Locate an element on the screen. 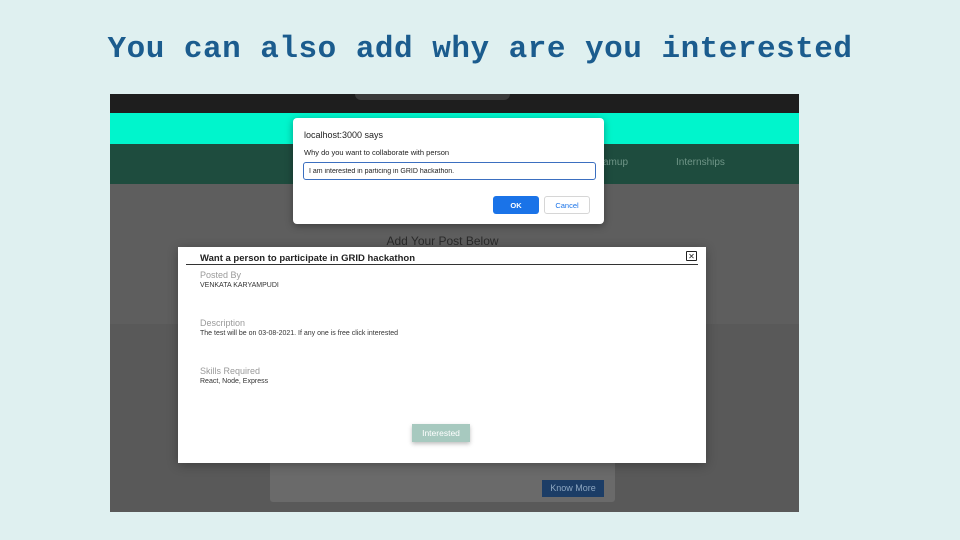 This screenshot has width=960, height=540. nav-link-teamup: amup is located at coordinates (615, 162).